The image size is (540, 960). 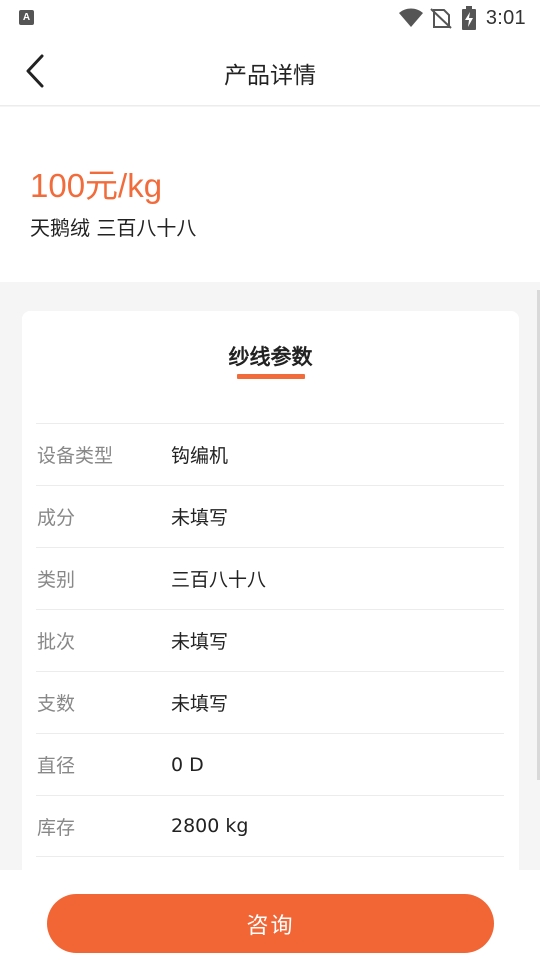 What do you see at coordinates (270, 454) in the screenshot?
I see `param-row-device-type: 设备类型 钩编机` at bounding box center [270, 454].